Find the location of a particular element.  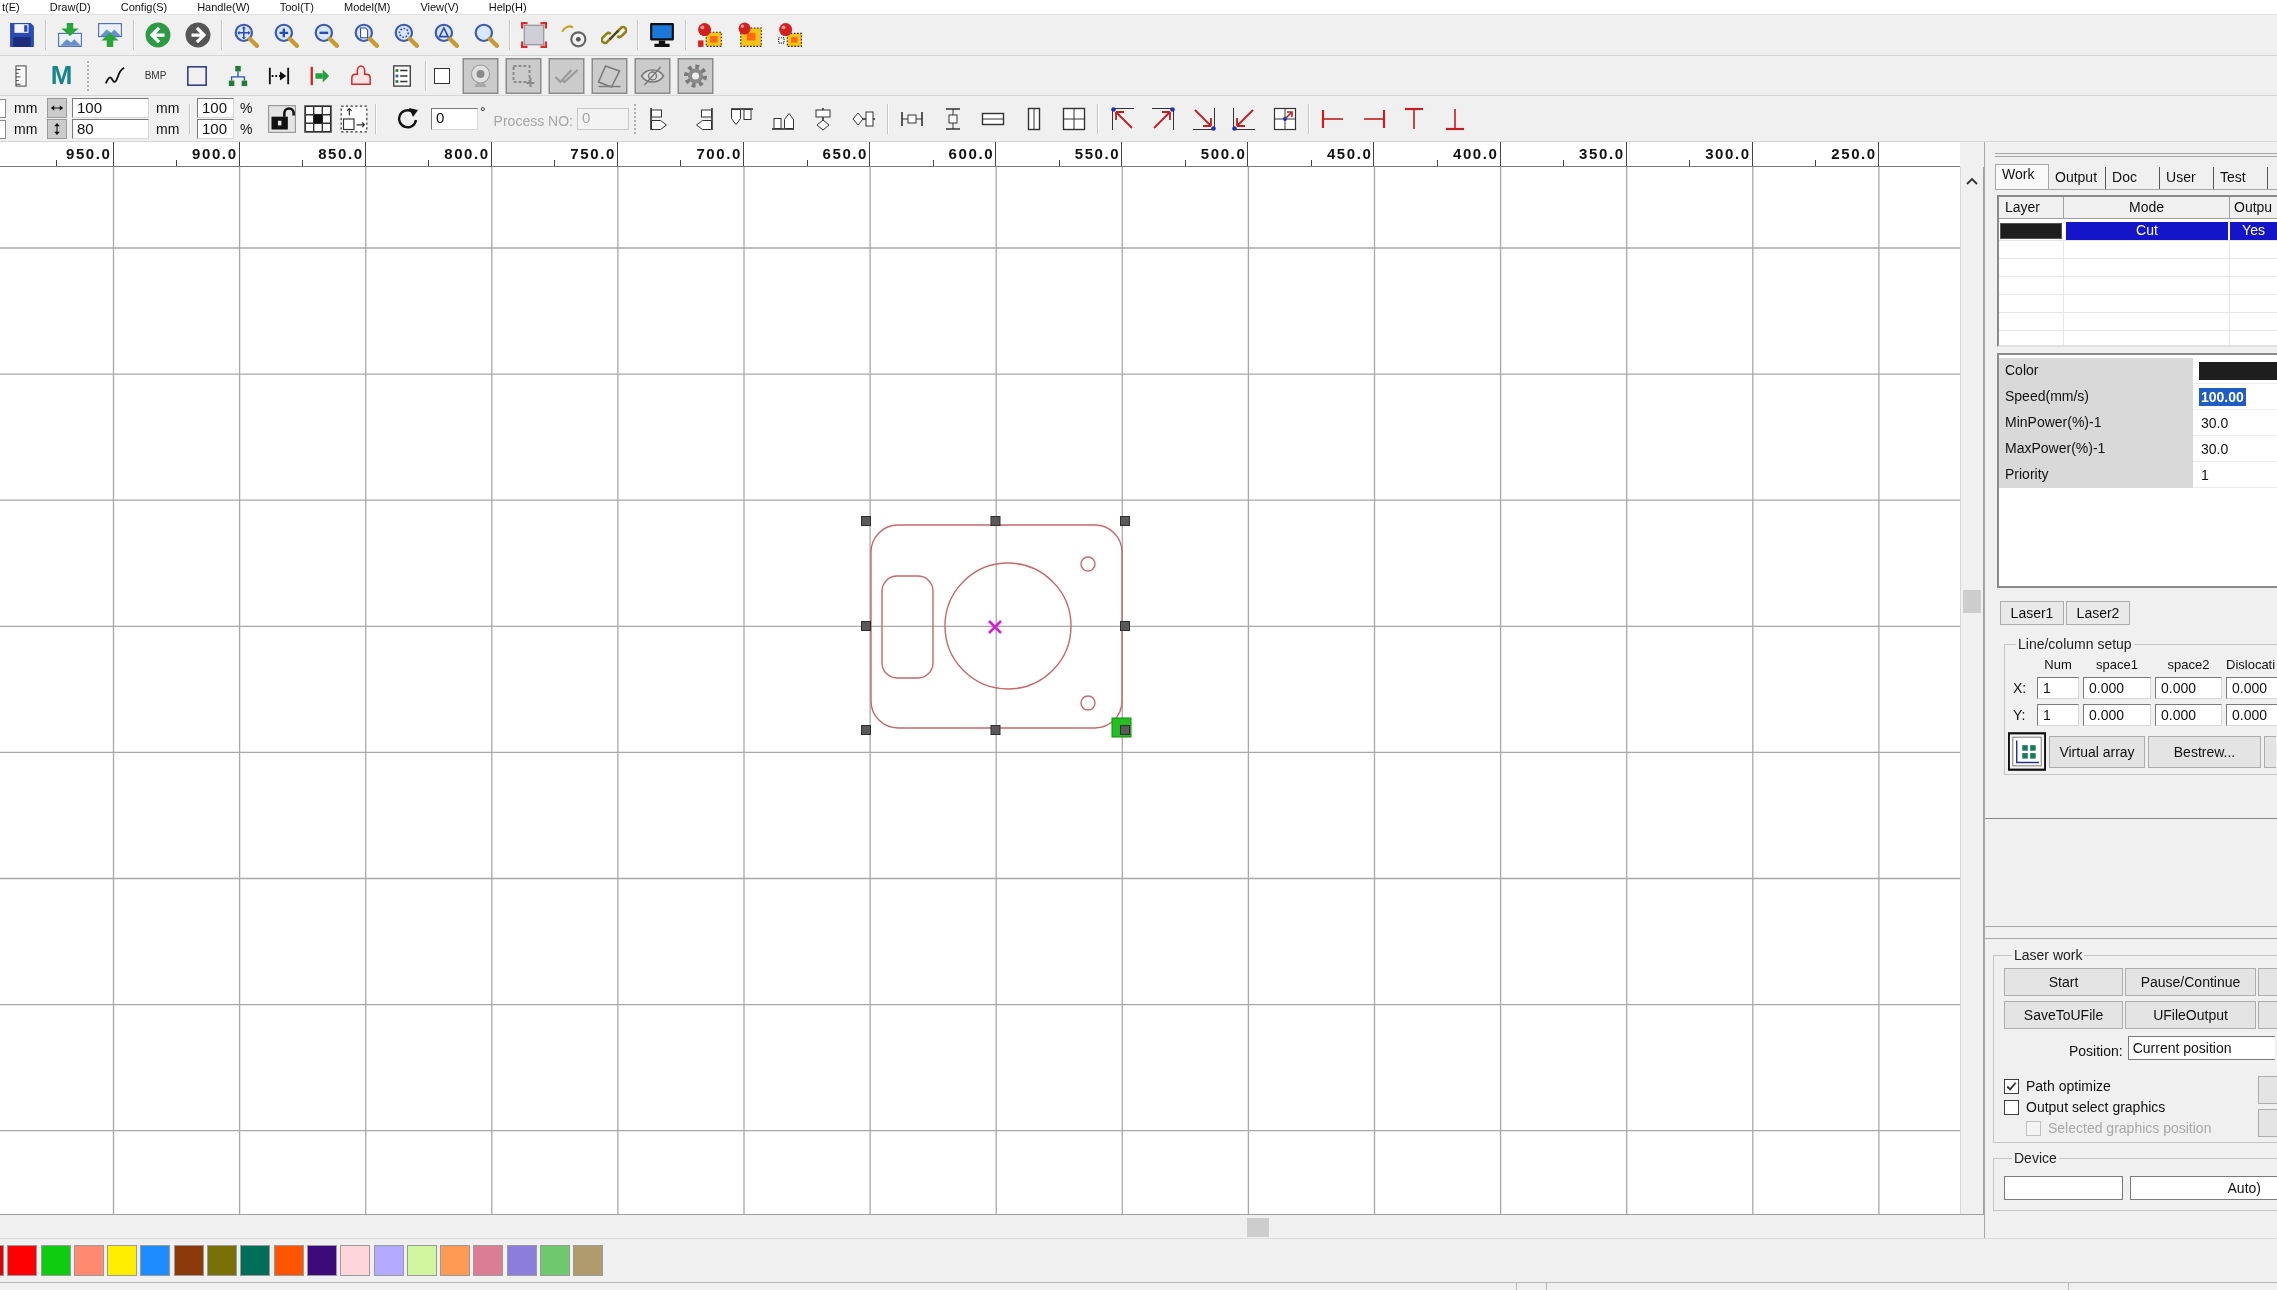

webcam-icon is located at coordinates (480, 75).